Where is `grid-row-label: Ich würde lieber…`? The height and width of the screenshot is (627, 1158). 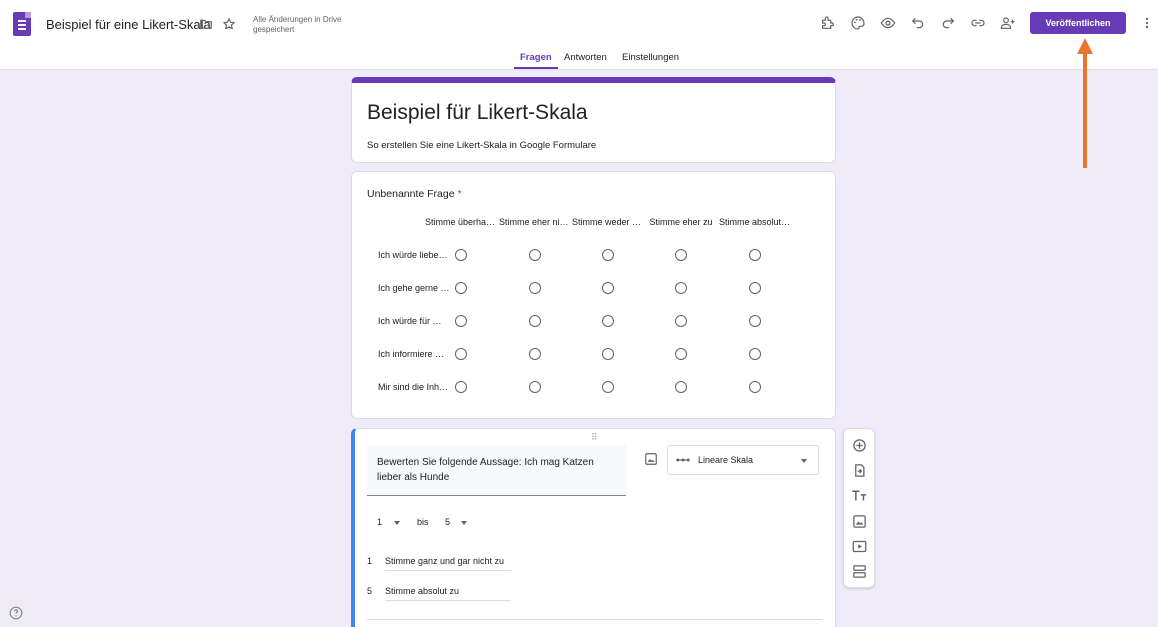
grid-row-label: Ich würde lieber… is located at coordinates (414, 255).